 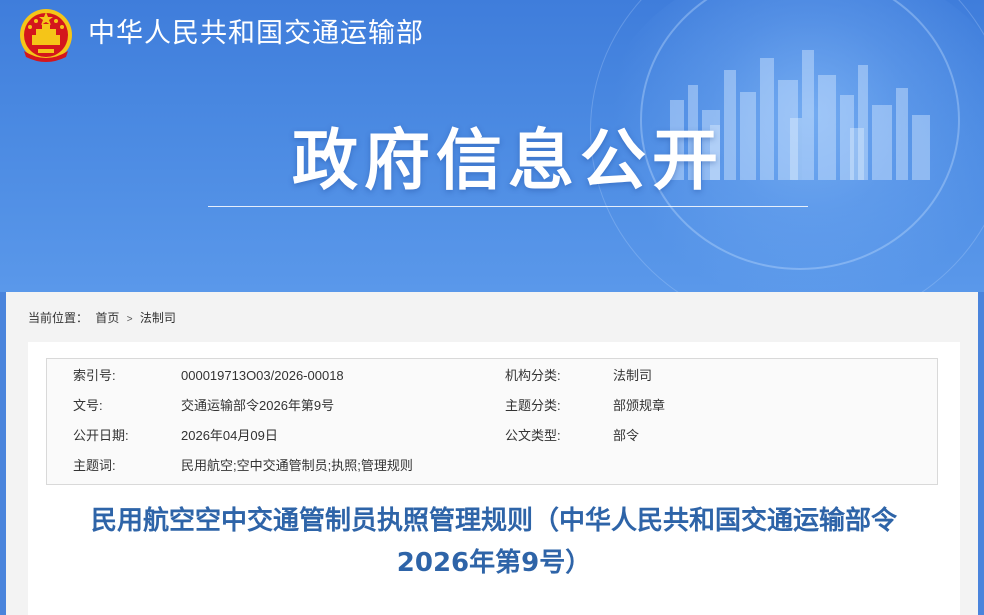 I want to click on org-label: 机构分类:, so click(x=533, y=375).